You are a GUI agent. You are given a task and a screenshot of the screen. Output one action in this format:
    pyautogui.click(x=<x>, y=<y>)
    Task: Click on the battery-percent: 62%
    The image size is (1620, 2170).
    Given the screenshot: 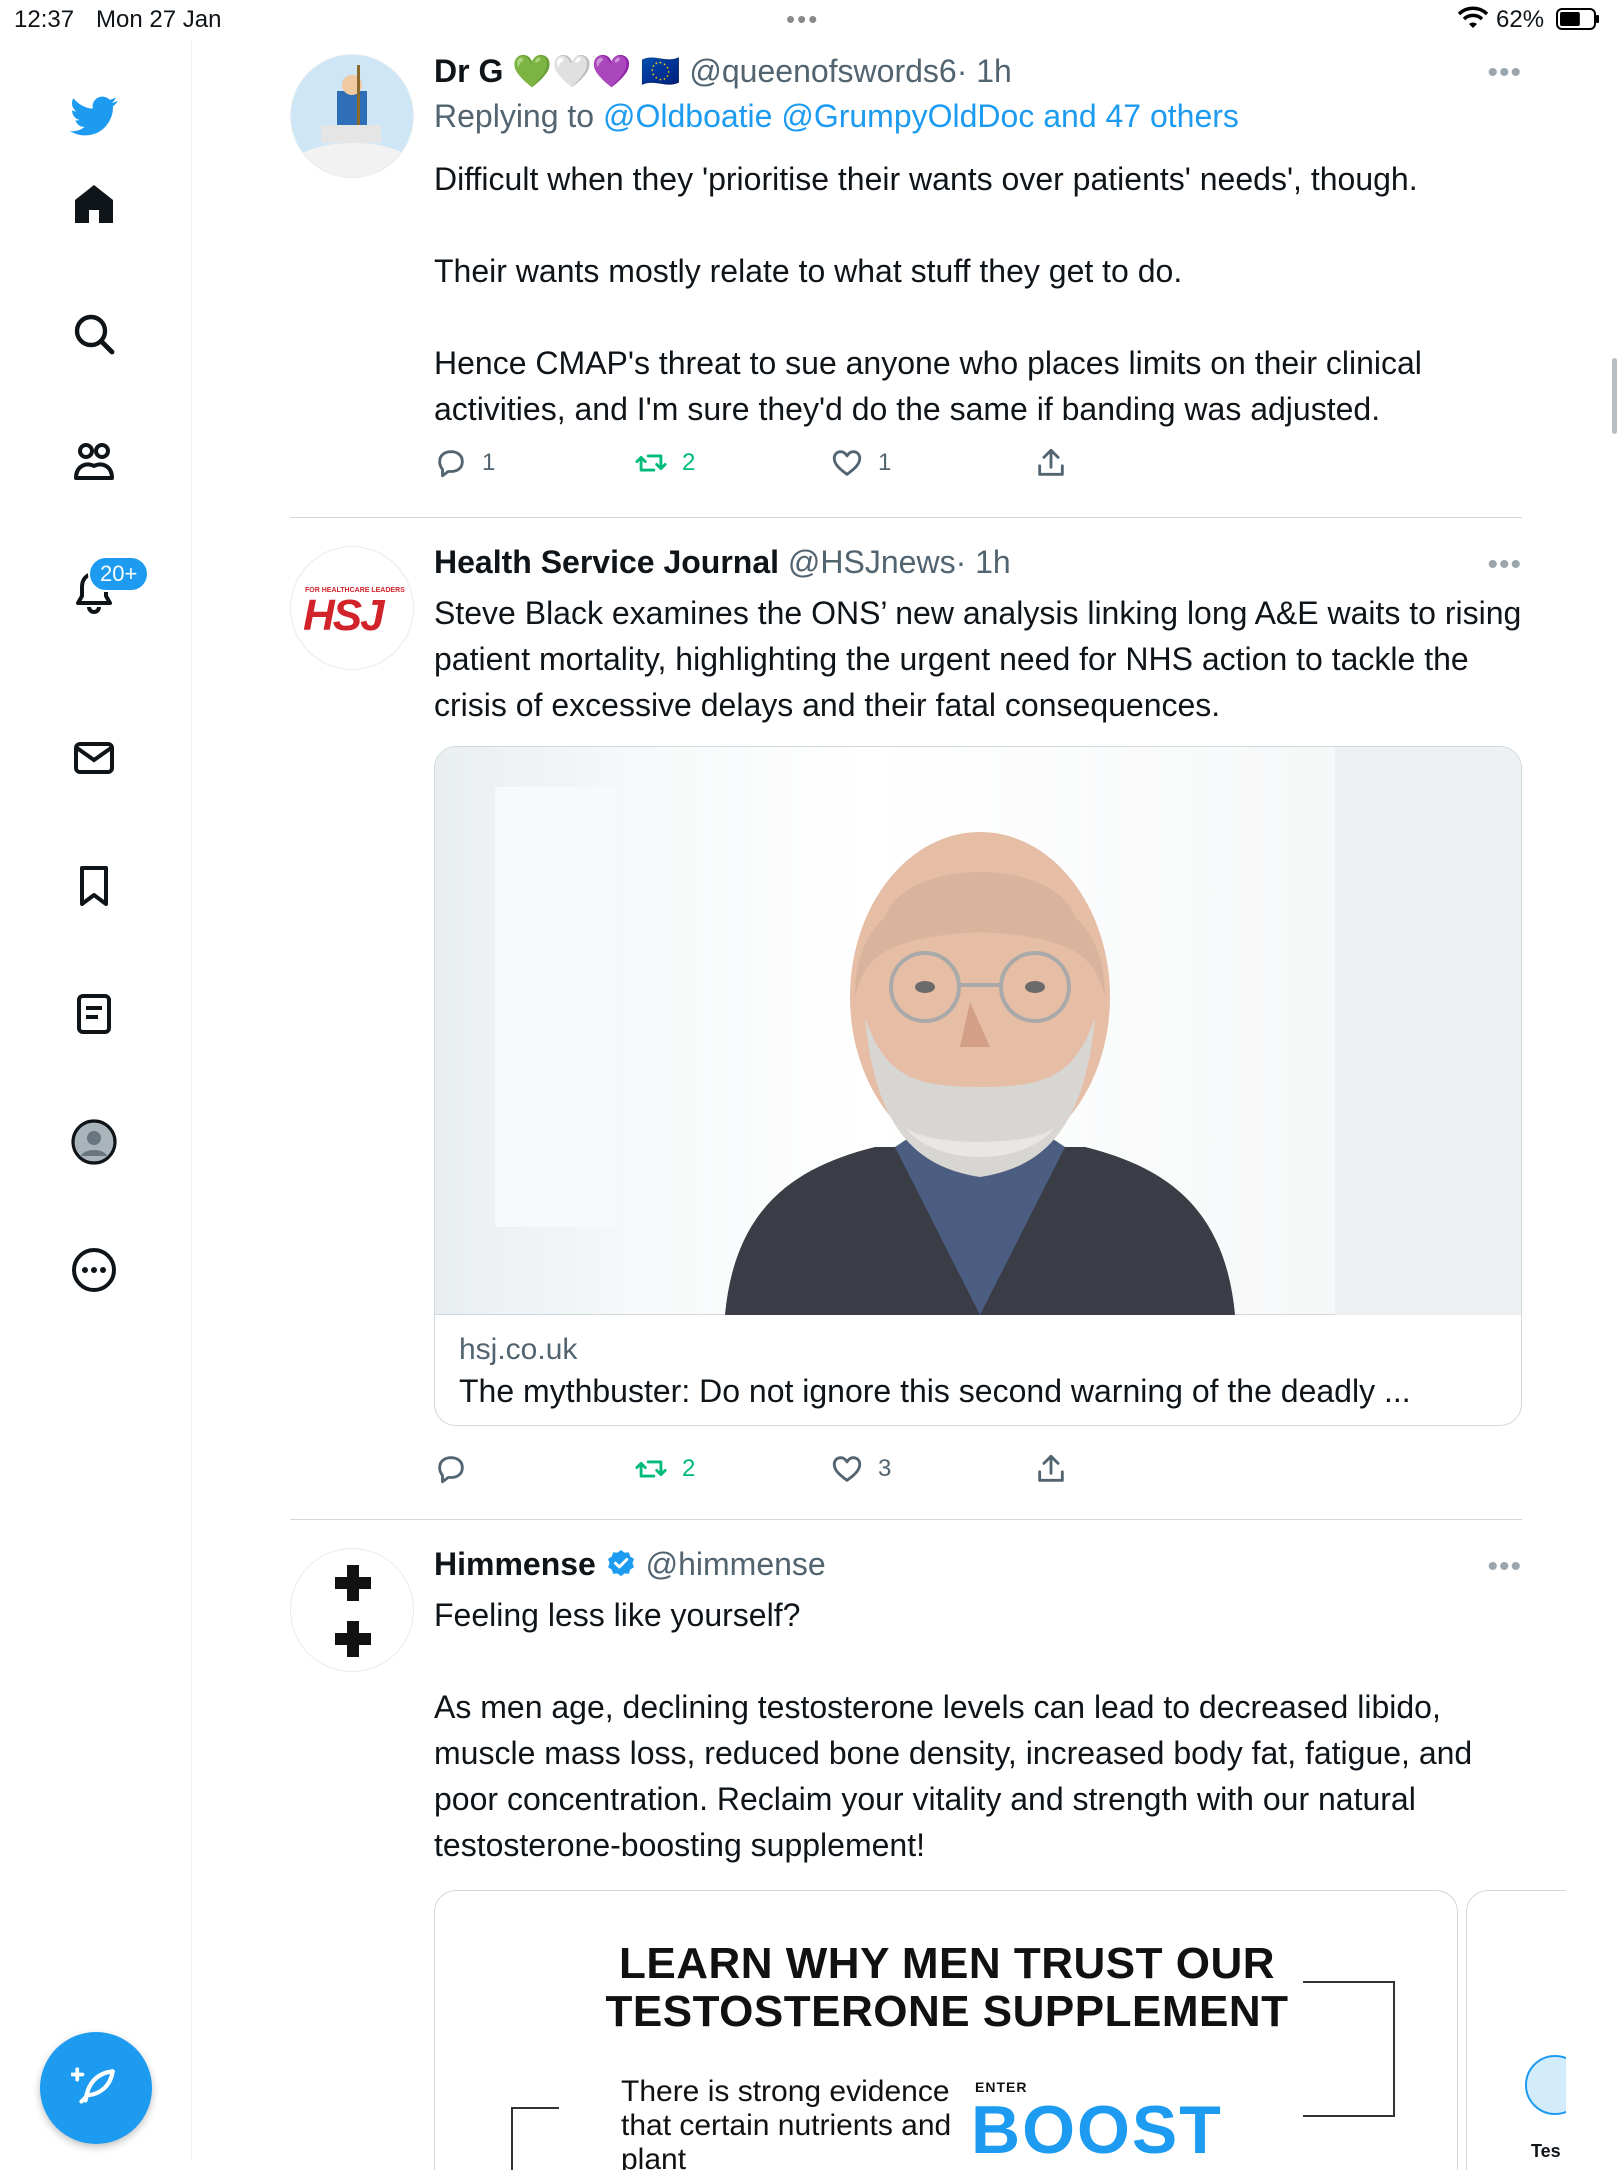 What is the action you would take?
    pyautogui.click(x=1520, y=19)
    